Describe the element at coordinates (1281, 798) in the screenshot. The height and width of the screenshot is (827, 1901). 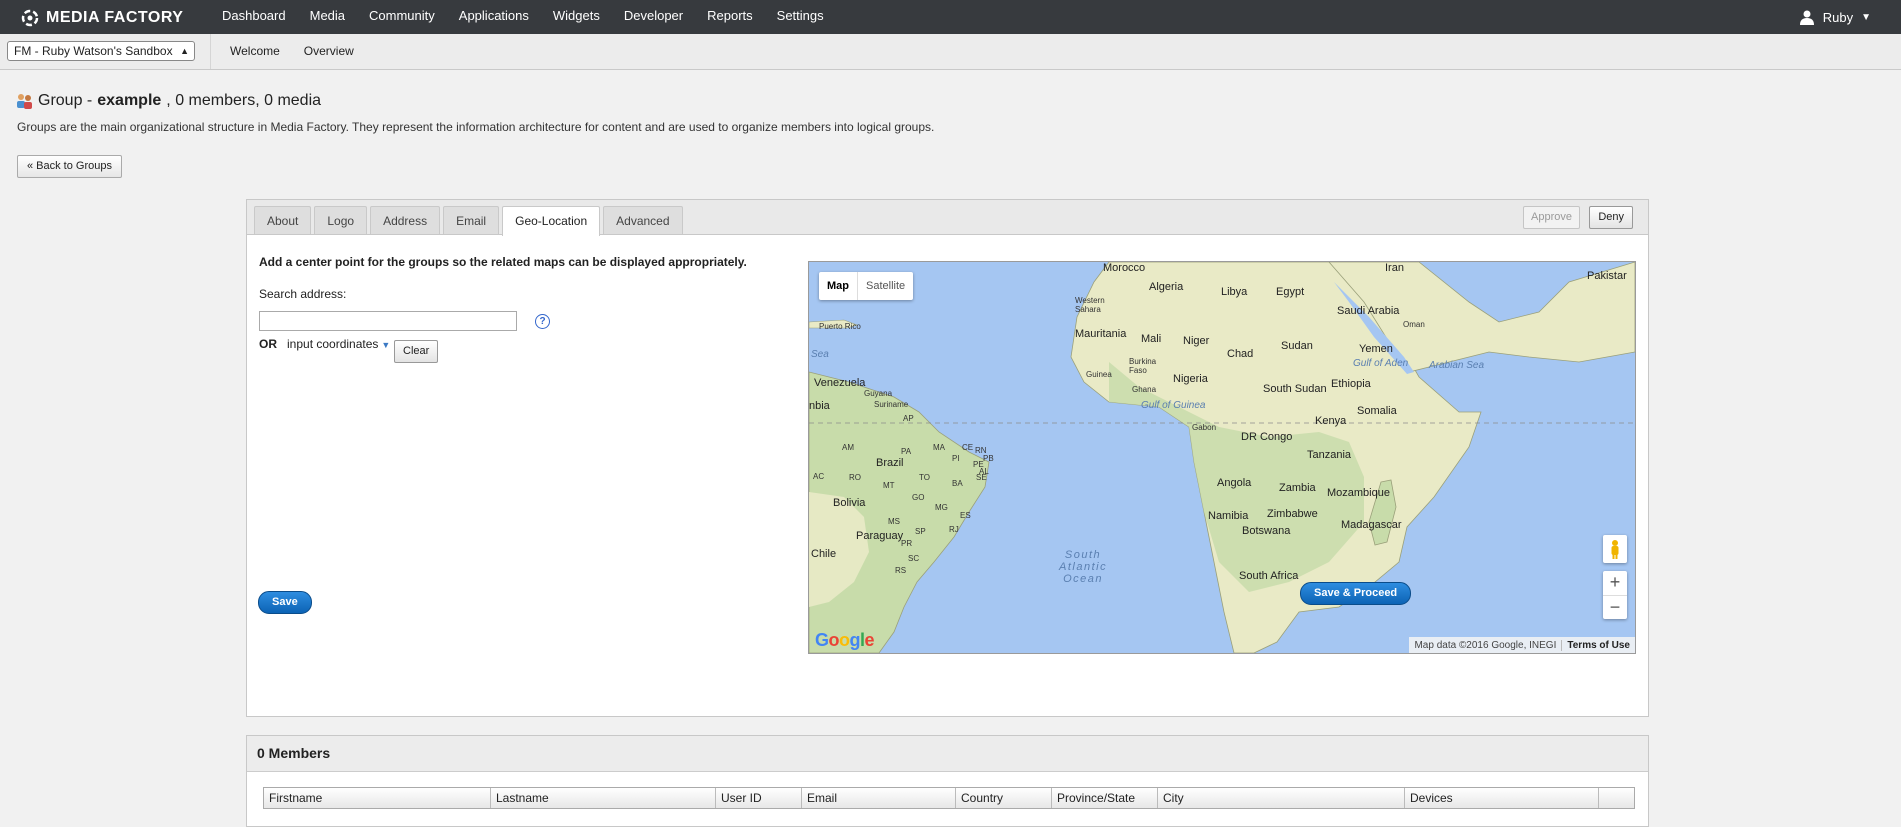
I see `col-city: City` at that location.